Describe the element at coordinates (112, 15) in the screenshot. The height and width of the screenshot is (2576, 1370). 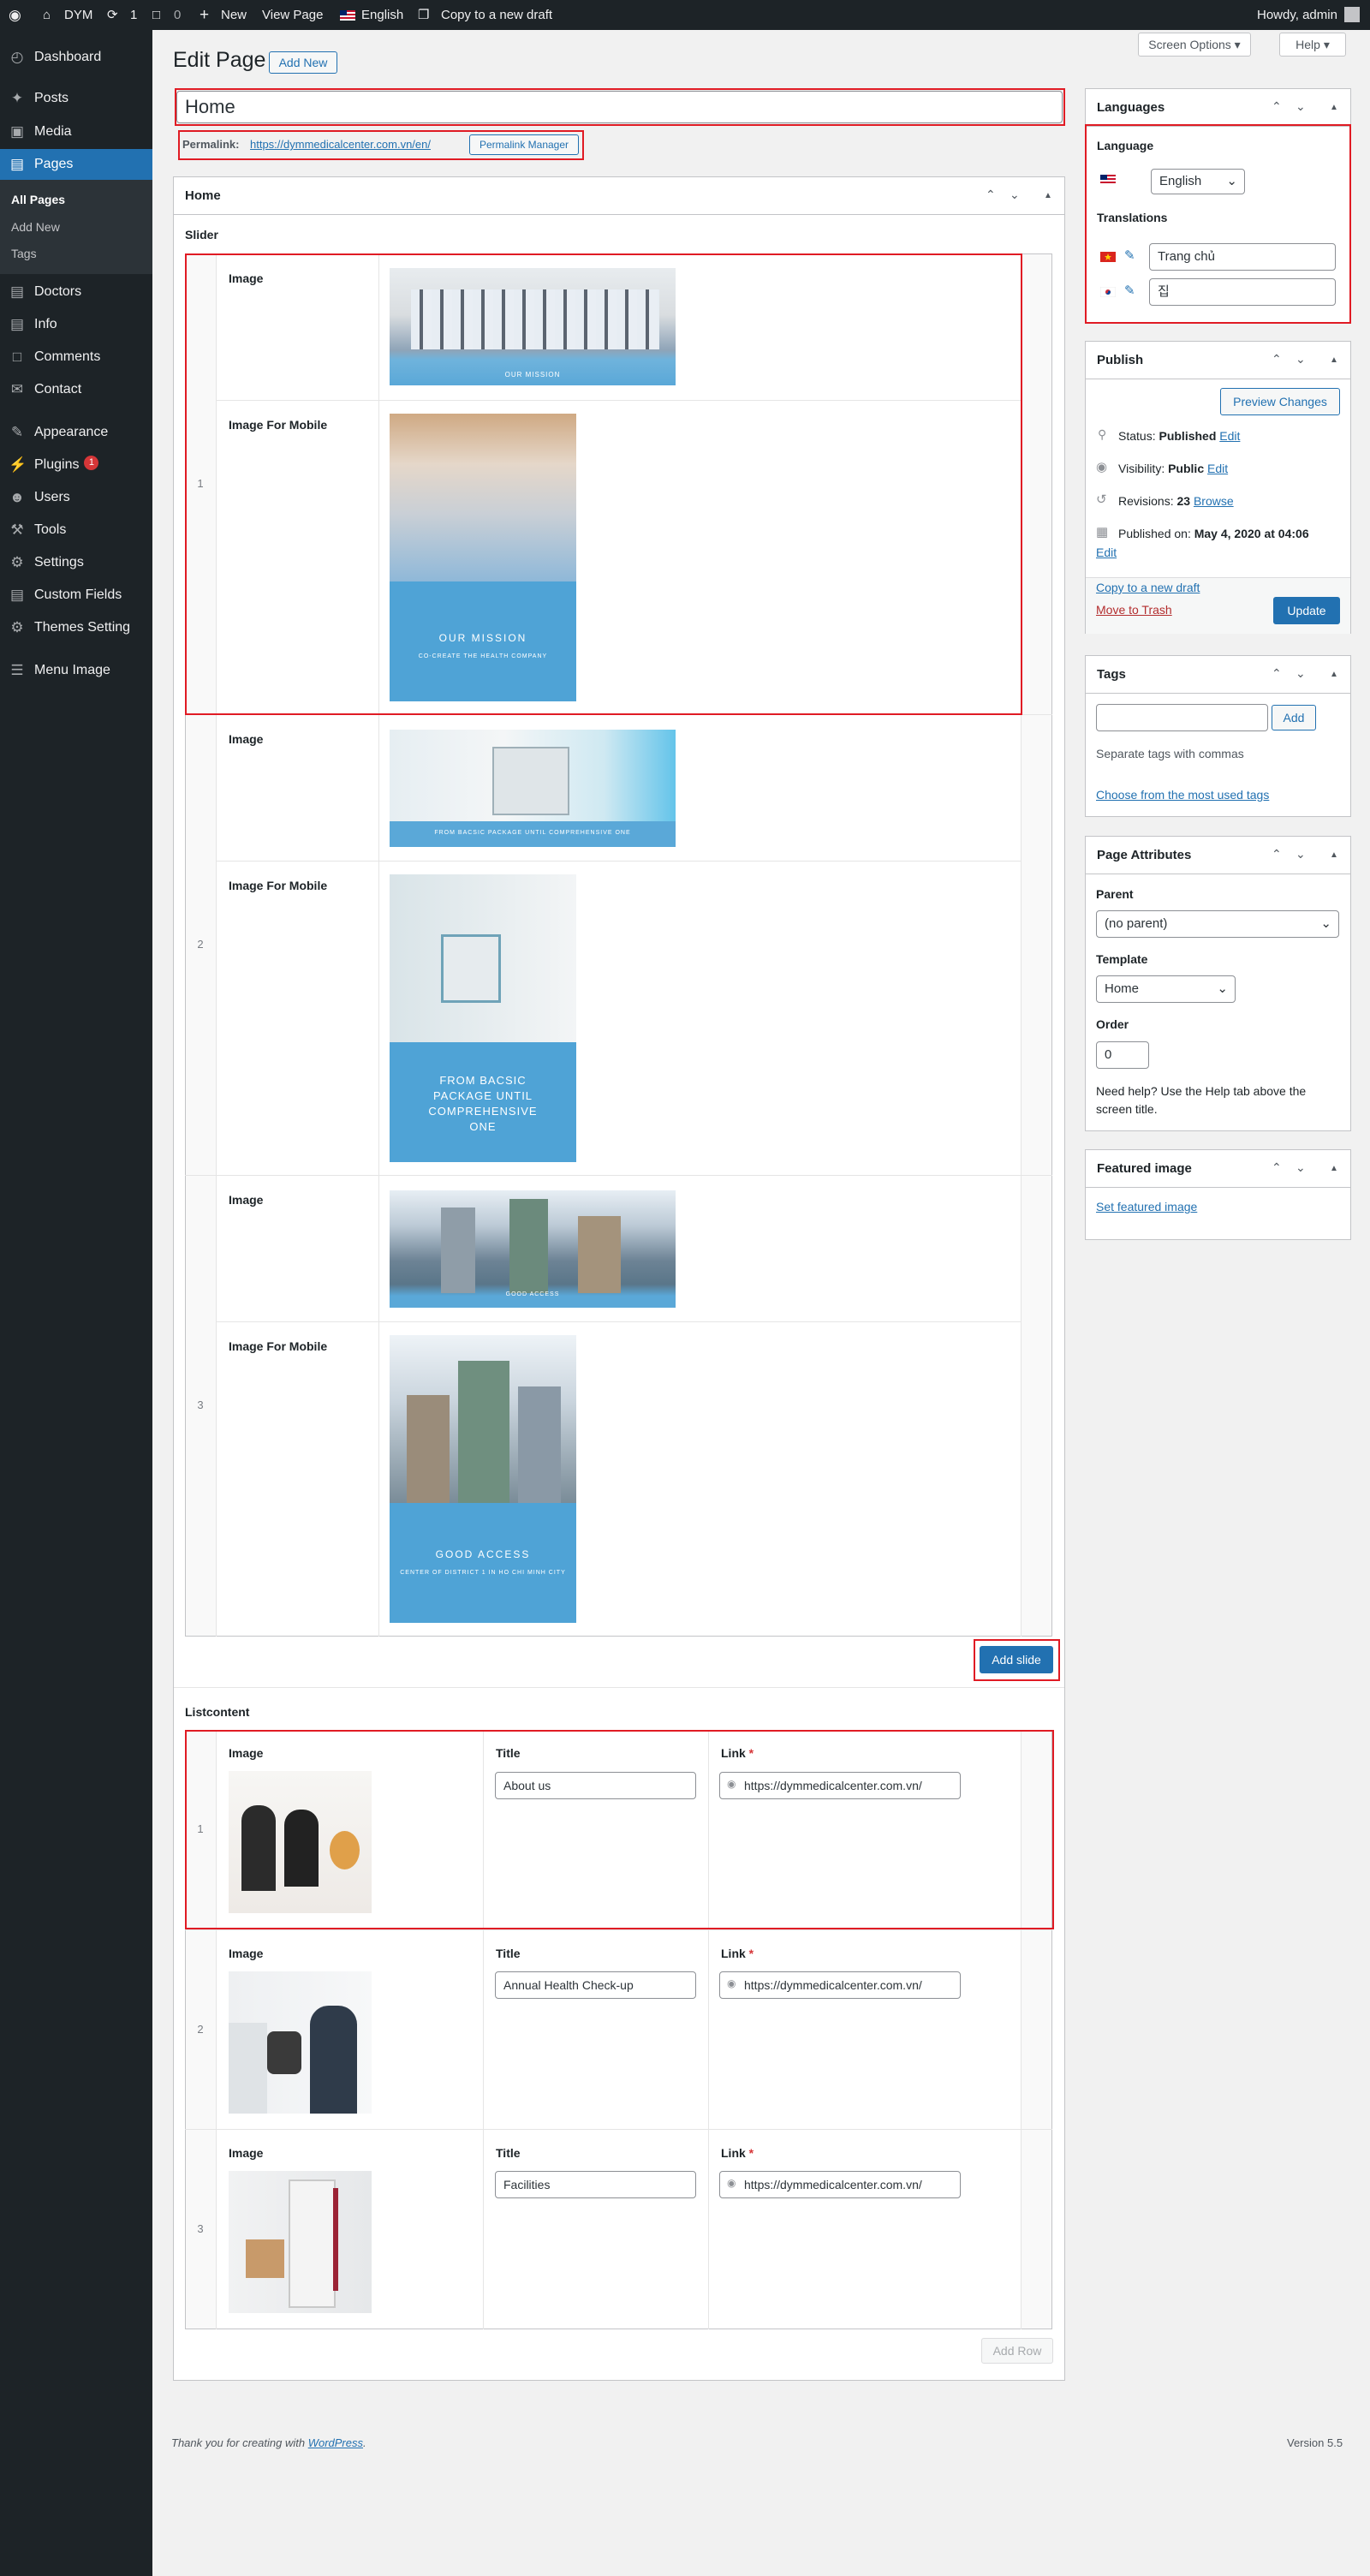
I see `updates-icon: ⟳` at that location.